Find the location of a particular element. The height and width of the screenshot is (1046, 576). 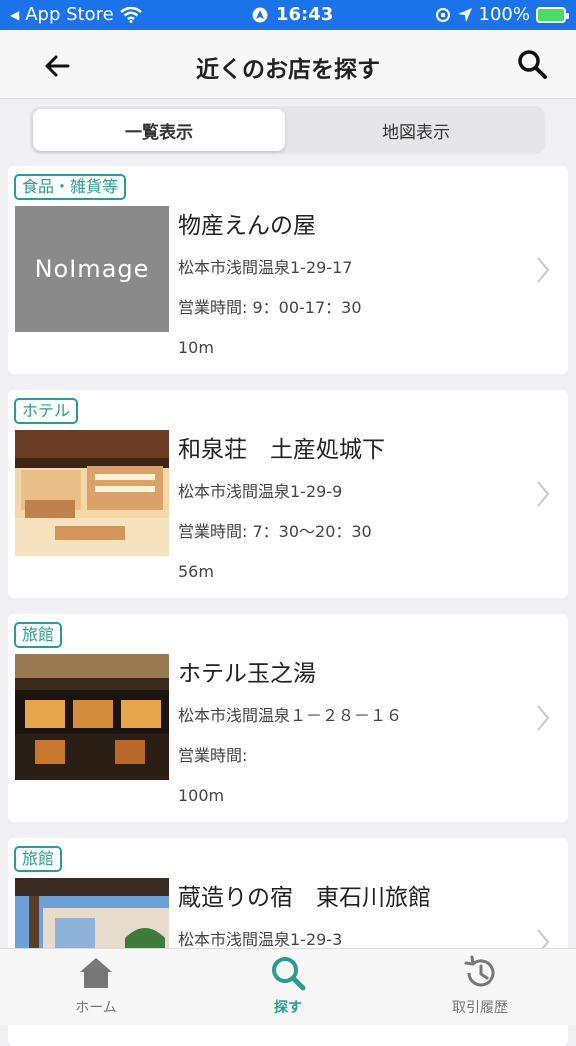

location-icon is located at coordinates (464, 14).